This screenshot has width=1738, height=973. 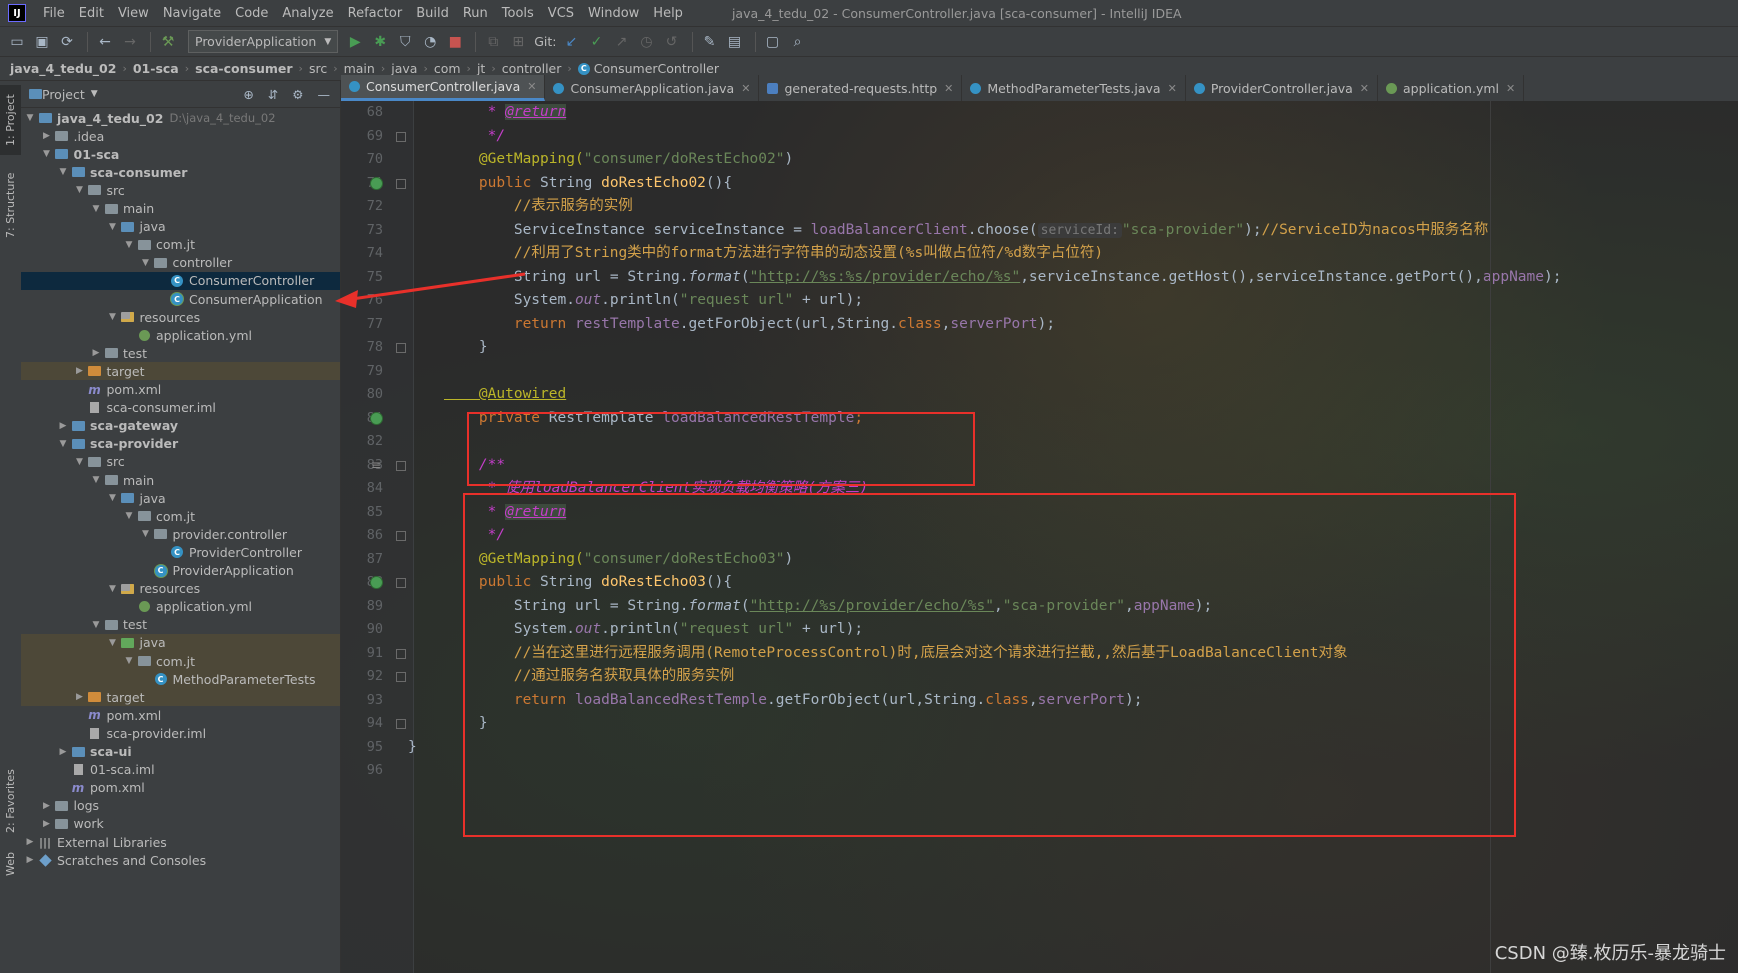 What do you see at coordinates (1451, 88) in the screenshot?
I see `tab-application-yml: application.yml ✕` at bounding box center [1451, 88].